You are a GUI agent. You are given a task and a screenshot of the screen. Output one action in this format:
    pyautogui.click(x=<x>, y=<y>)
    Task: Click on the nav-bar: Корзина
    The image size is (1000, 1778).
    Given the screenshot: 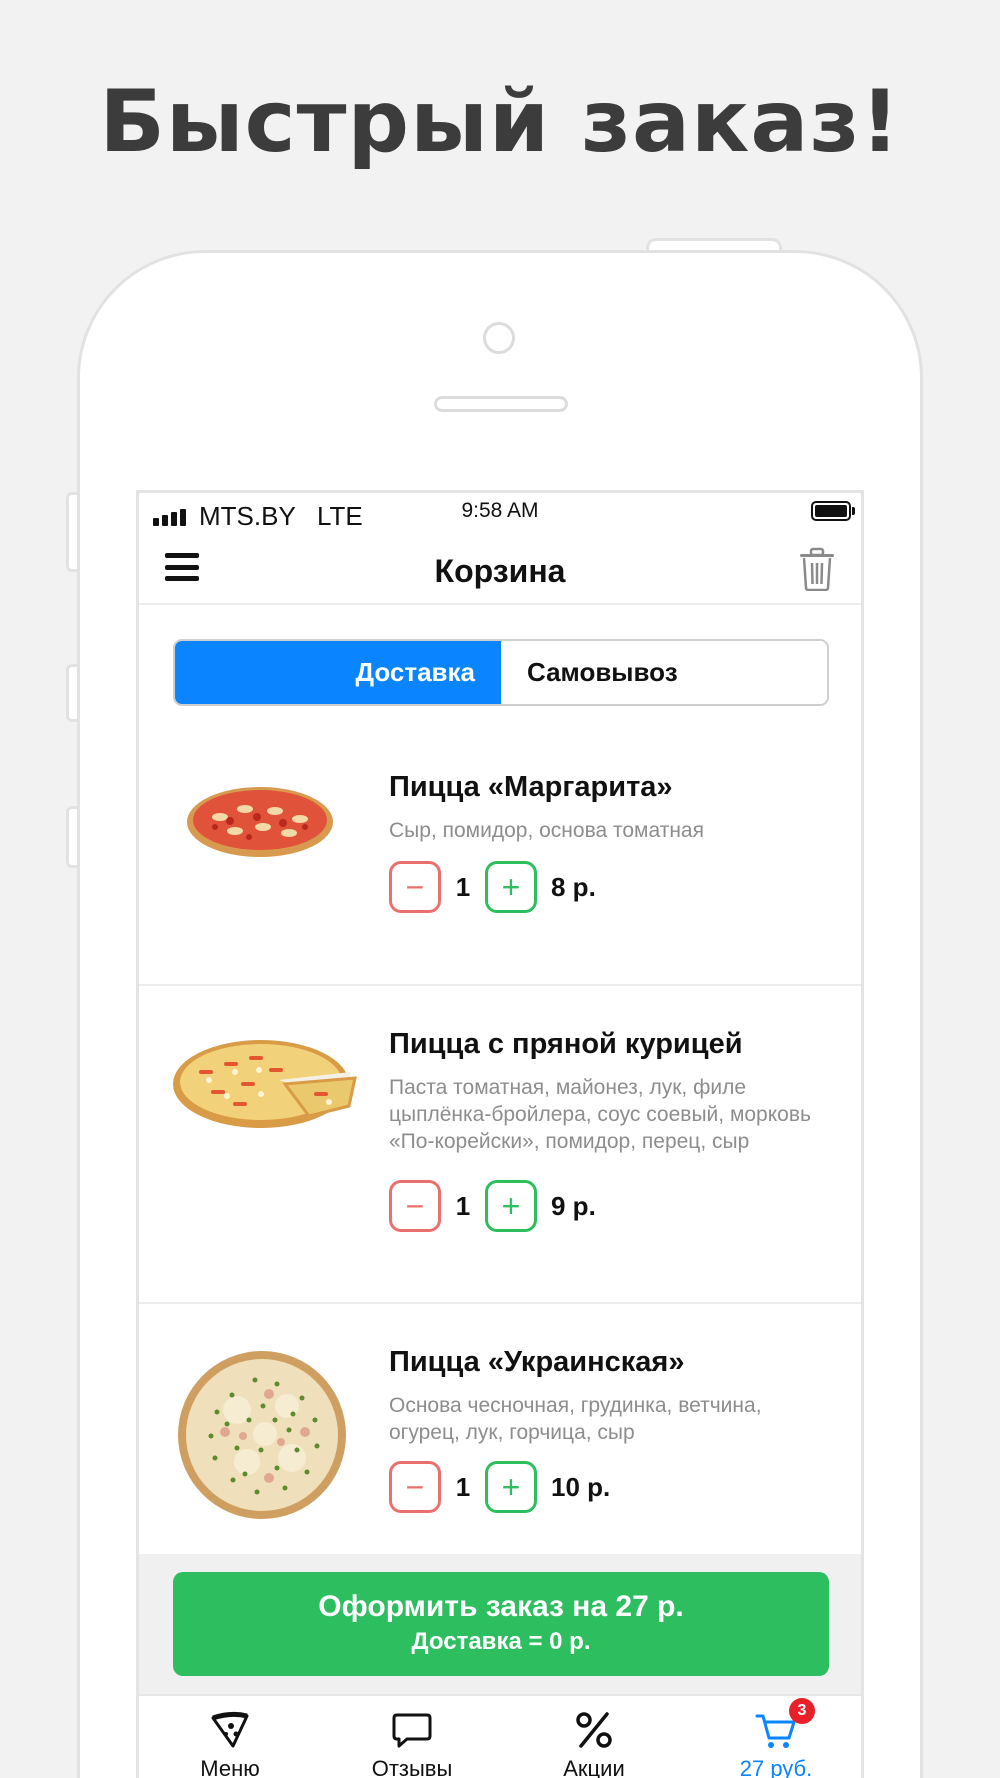 What is the action you would take?
    pyautogui.click(x=500, y=570)
    